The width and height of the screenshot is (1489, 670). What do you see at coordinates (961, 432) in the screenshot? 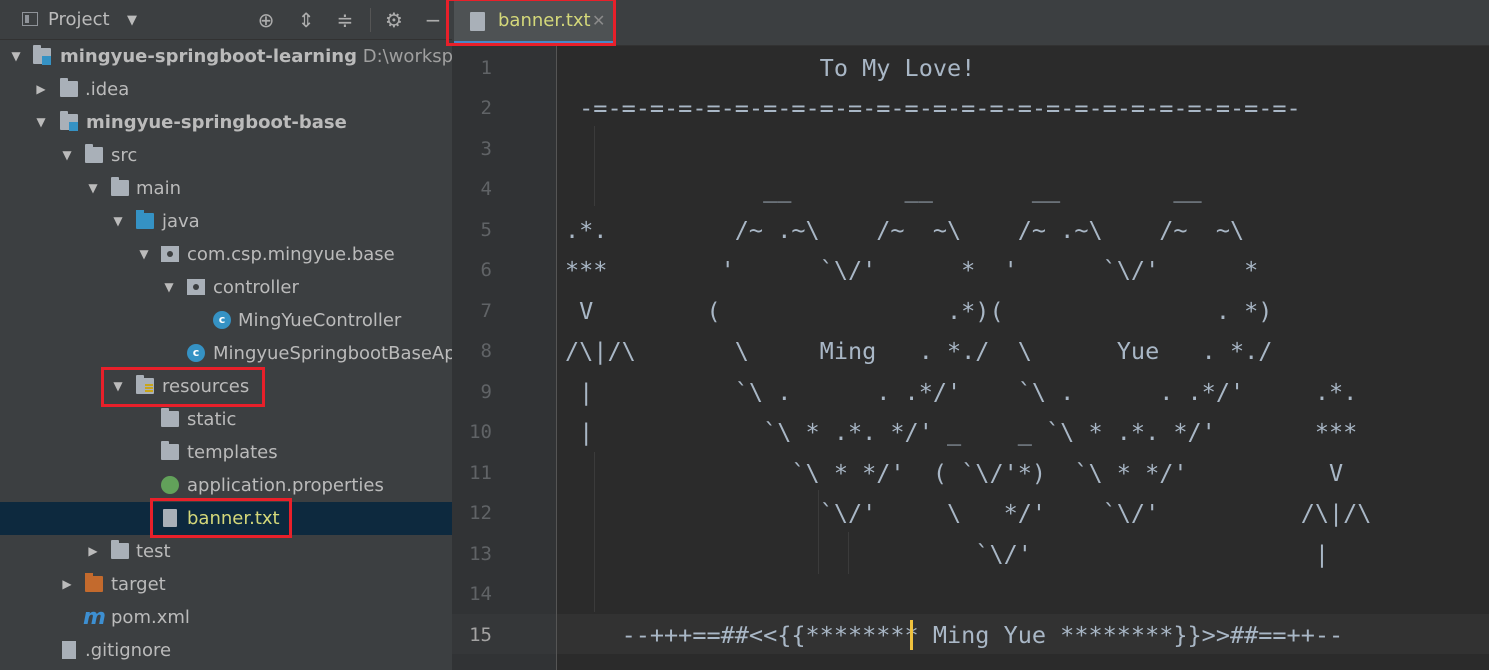
I see `code-line: | `\ * .*. */' _ _ `\ * .*. */' ***` at bounding box center [961, 432].